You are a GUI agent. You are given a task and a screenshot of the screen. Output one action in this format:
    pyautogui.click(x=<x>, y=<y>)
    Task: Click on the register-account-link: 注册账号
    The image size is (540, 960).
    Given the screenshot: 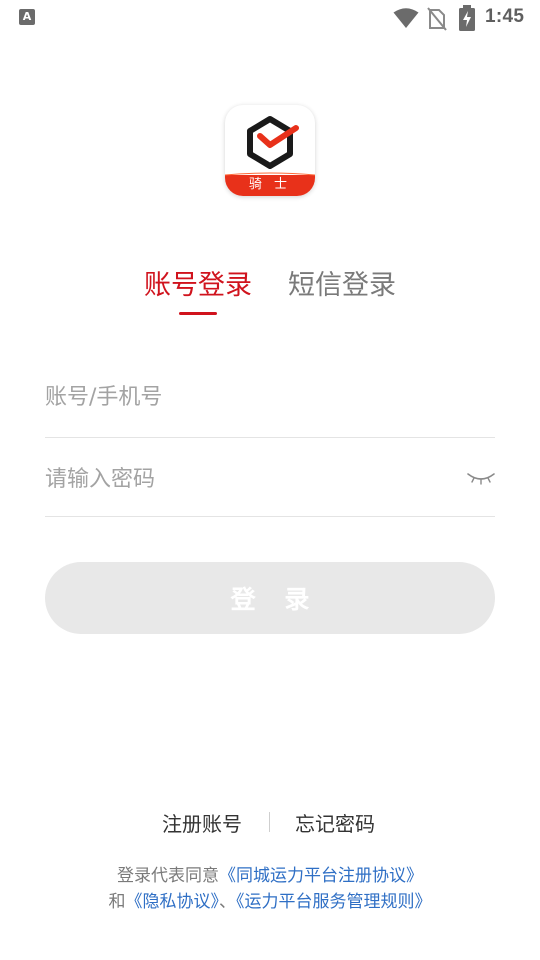 What is the action you would take?
    pyautogui.click(x=202, y=822)
    